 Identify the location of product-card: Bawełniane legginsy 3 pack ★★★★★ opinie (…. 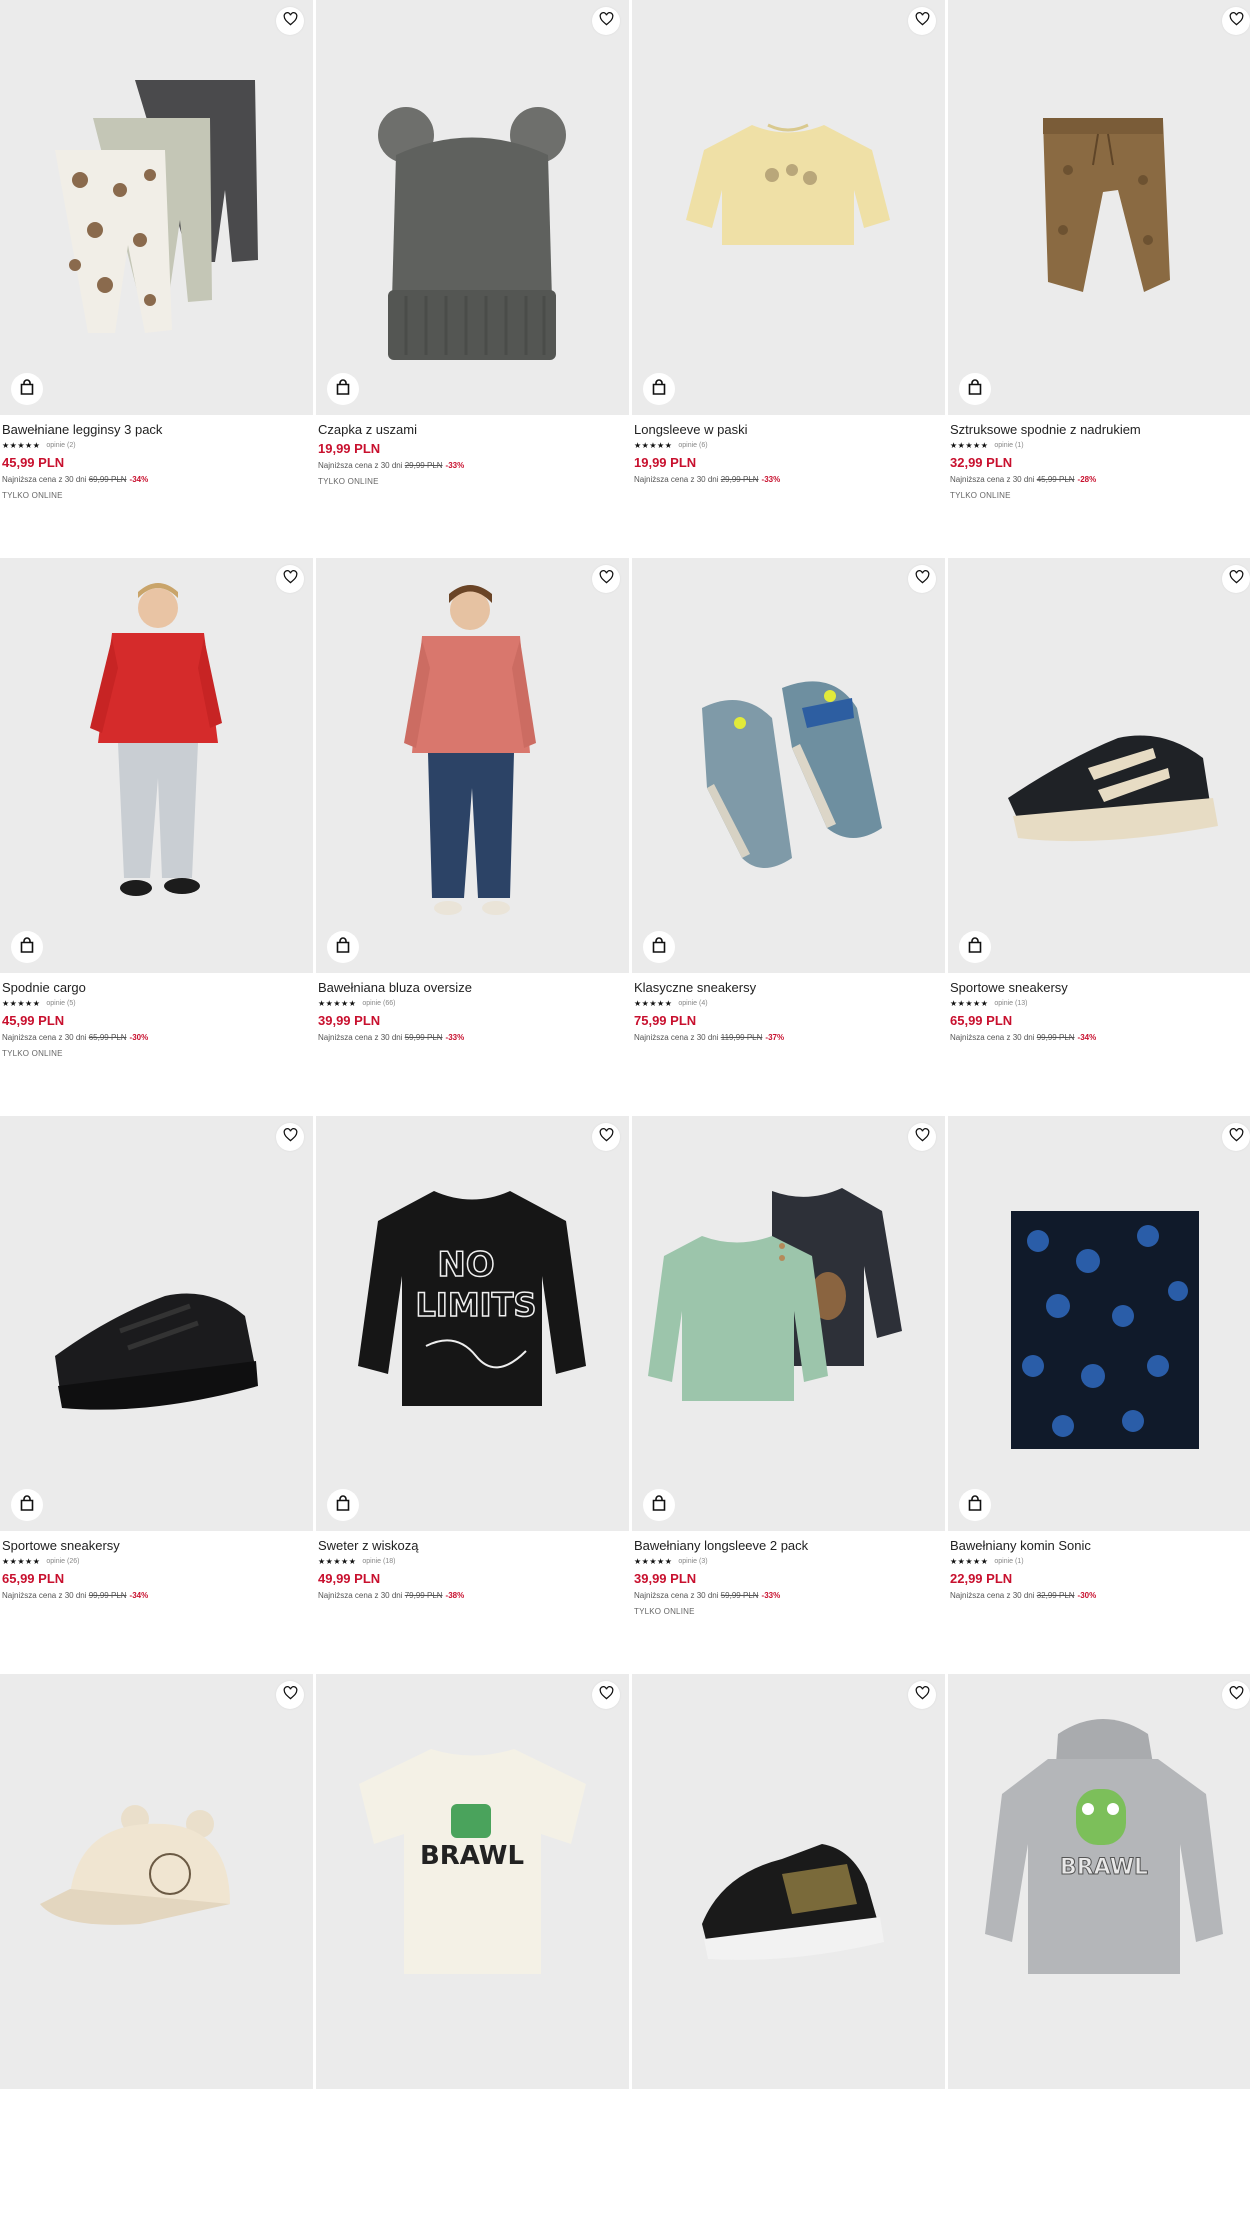
(156, 279).